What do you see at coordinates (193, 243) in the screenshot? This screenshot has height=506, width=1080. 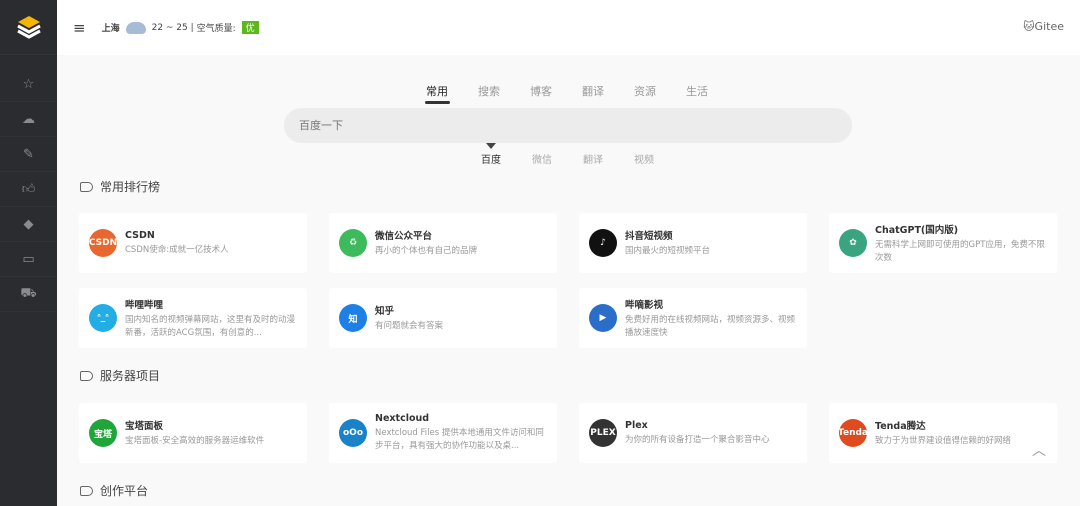 I see `site-card: CSDN CSDN CSDN使命:成就一亿技术人` at bounding box center [193, 243].